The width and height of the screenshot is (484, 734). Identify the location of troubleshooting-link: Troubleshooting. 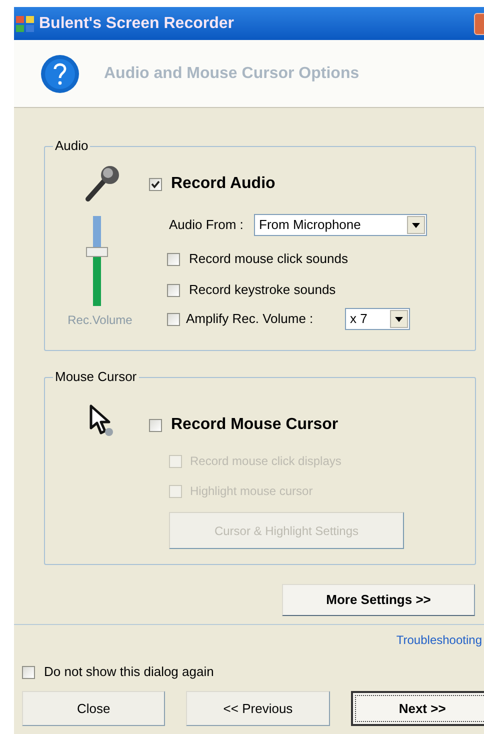
(439, 640).